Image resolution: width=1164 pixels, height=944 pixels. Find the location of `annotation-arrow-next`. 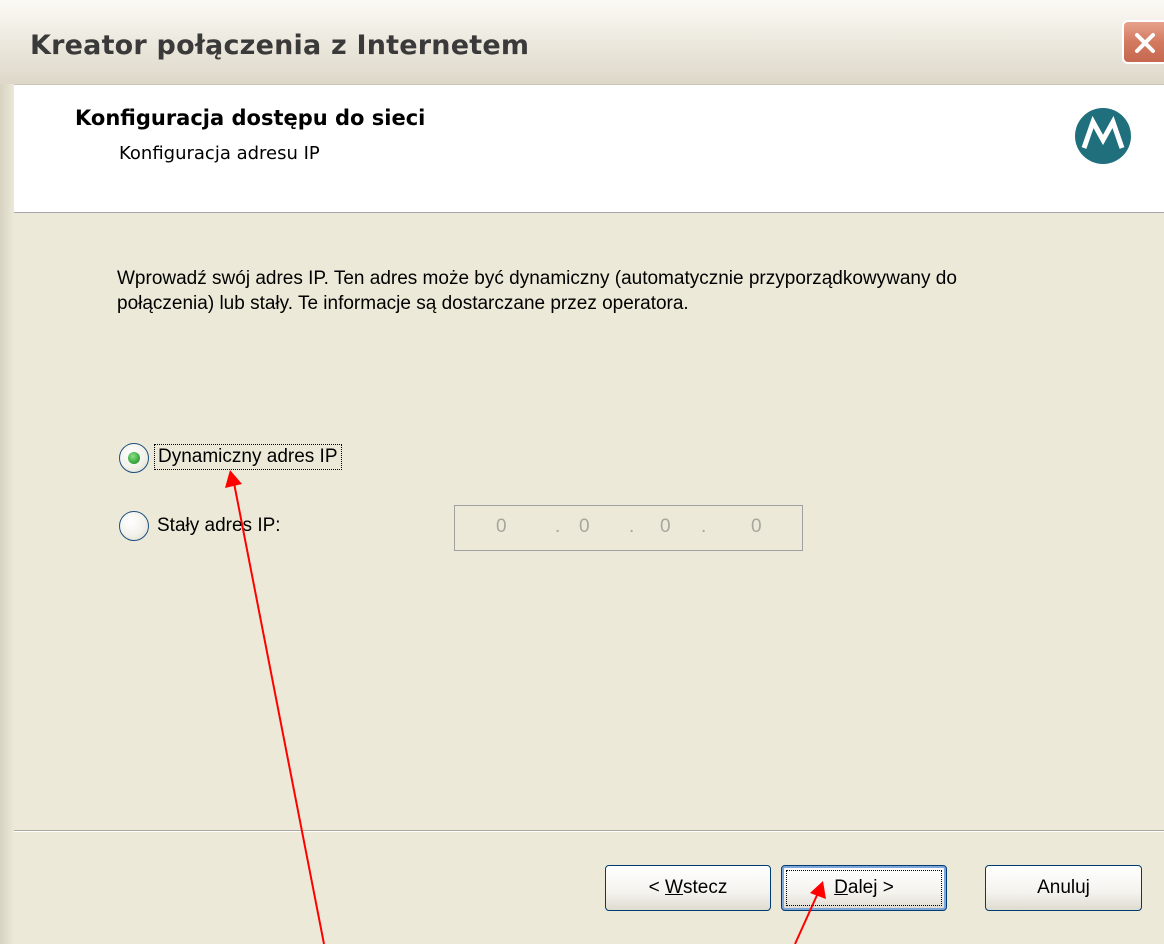

annotation-arrow-next is located at coordinates (810, 912).